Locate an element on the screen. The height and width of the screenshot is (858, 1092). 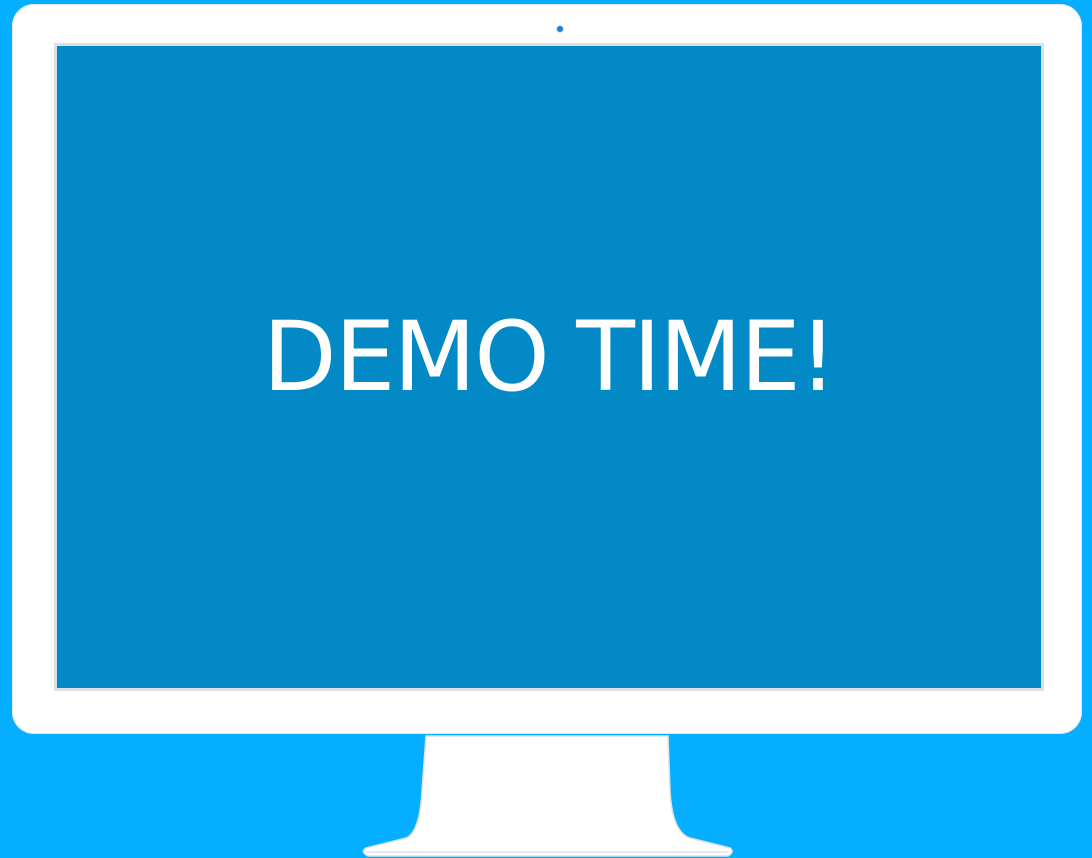
demo-time-heading: DEMO TIME! is located at coordinates (549, 357).